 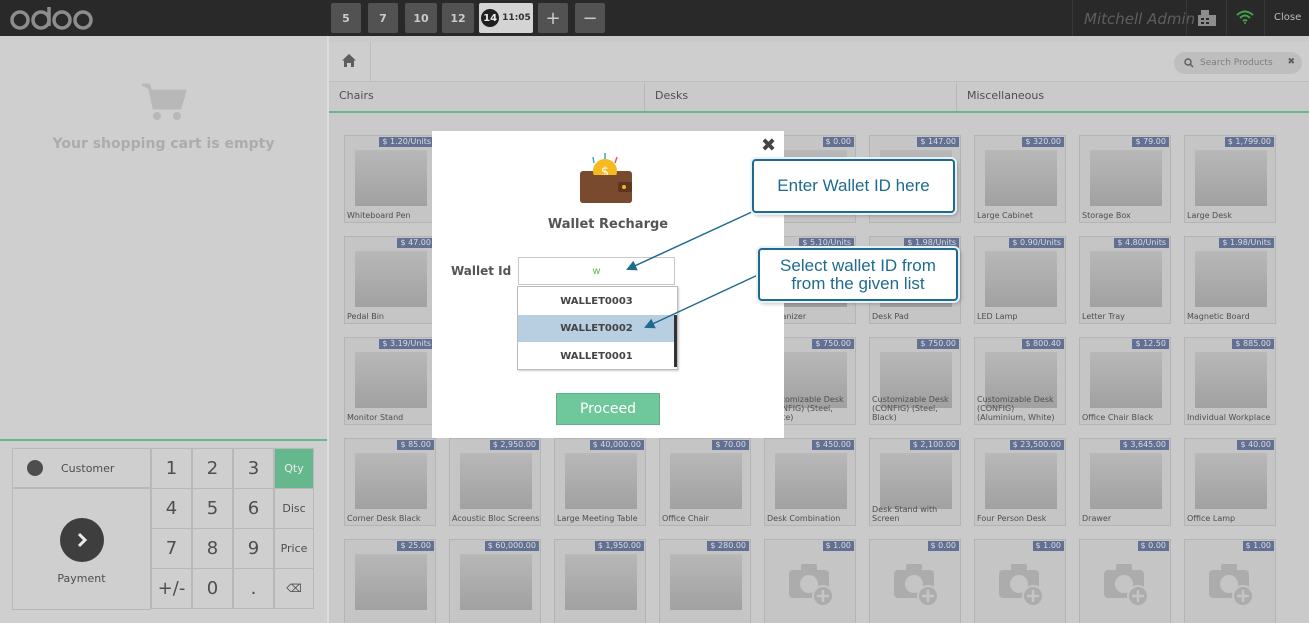 I want to click on wallet-id-dropdown: WALLET0003 WALLET0002 WALLET0001, so click(x=597, y=328).